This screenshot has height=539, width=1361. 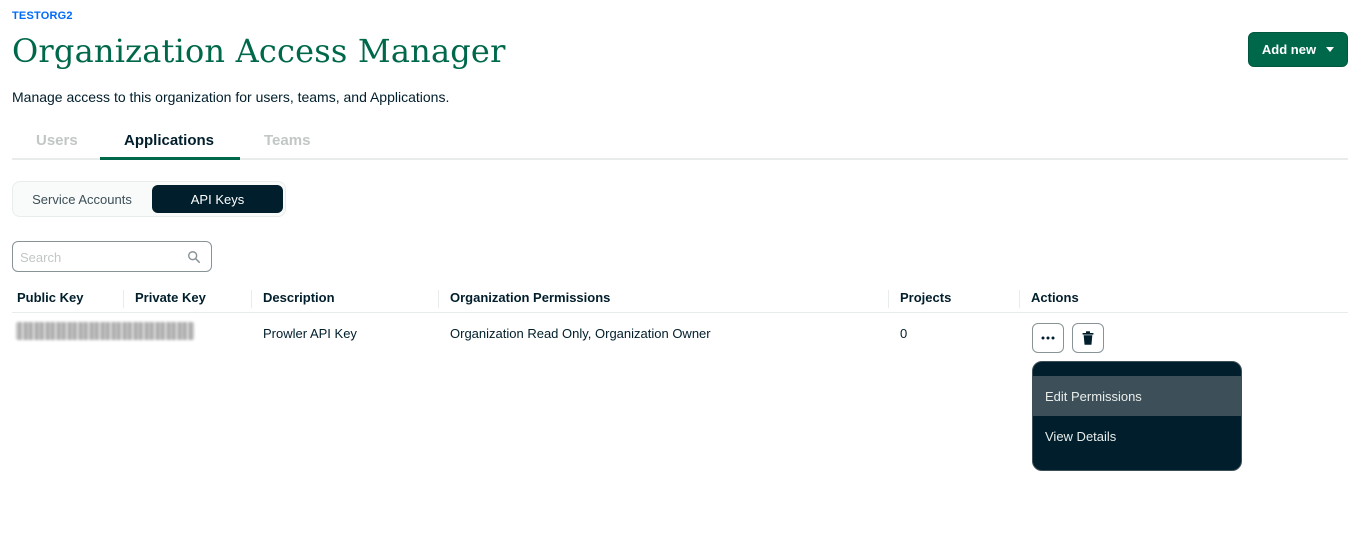 I want to click on tab-users: Users, so click(x=57, y=140).